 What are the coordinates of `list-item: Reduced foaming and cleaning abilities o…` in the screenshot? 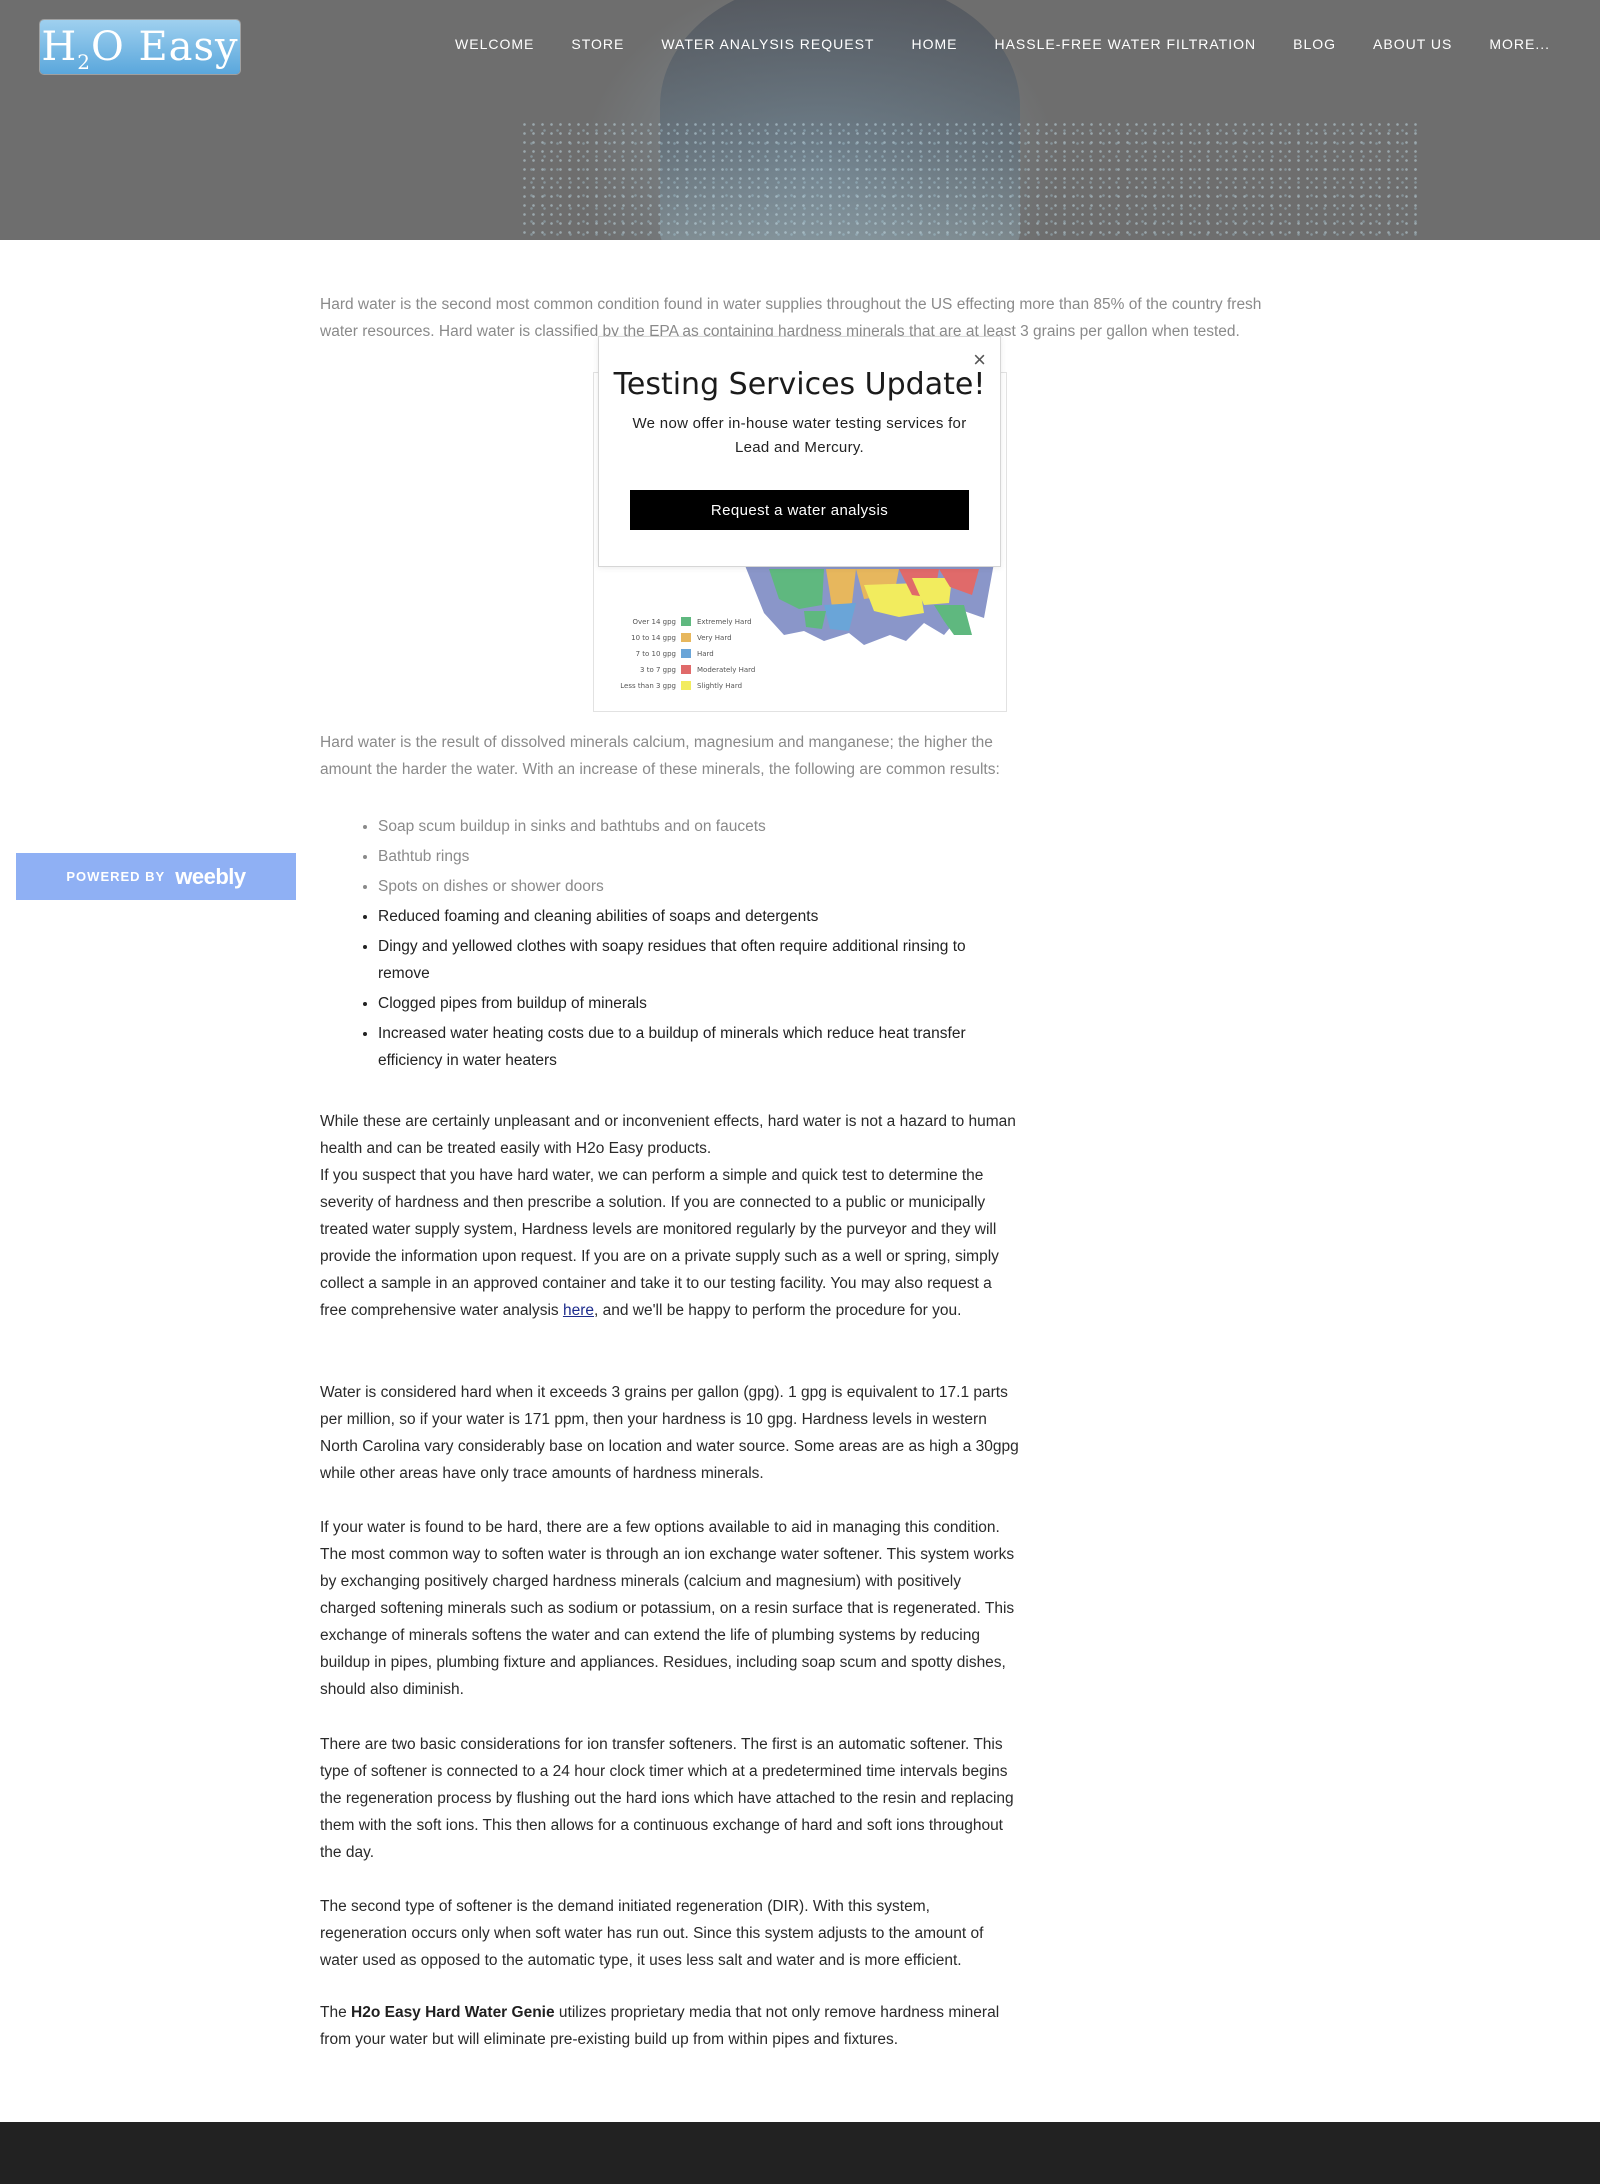 It's located at (698, 916).